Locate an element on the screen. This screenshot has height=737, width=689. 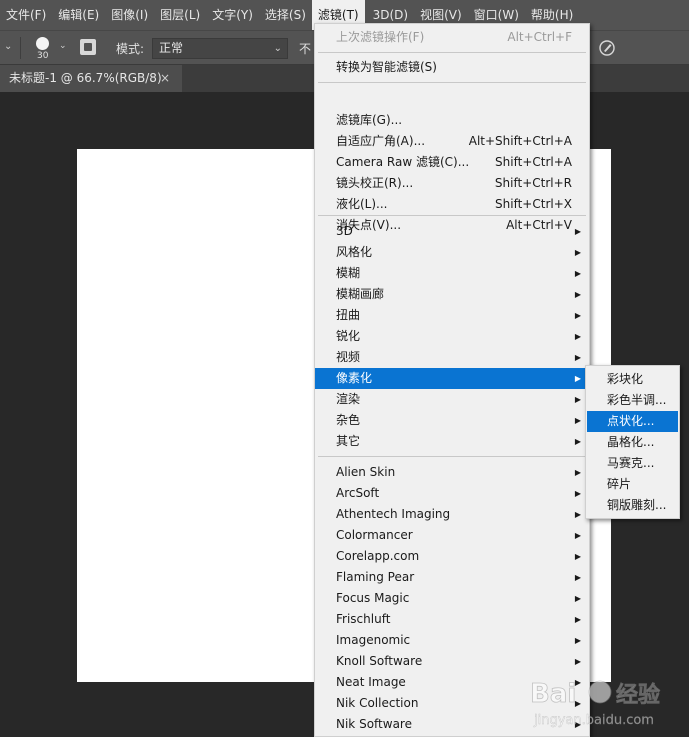
menu-item-label: Colormancer is located at coordinates (374, 535).